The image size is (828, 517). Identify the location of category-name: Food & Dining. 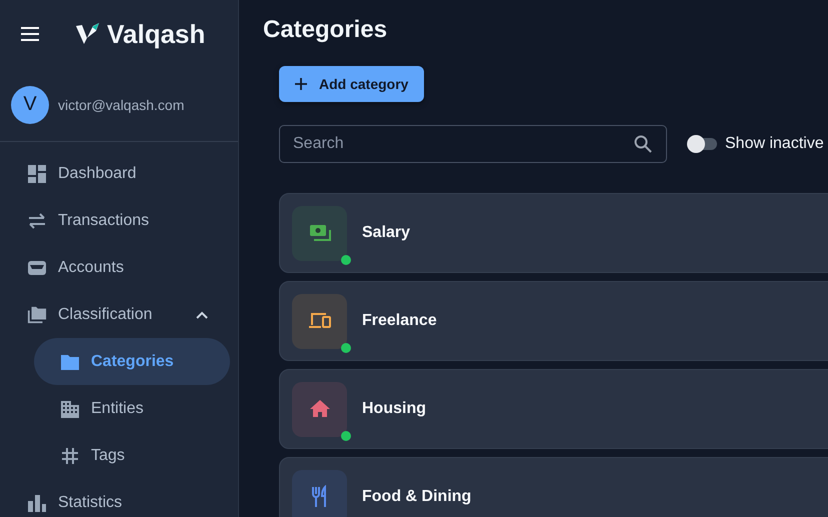
(417, 497).